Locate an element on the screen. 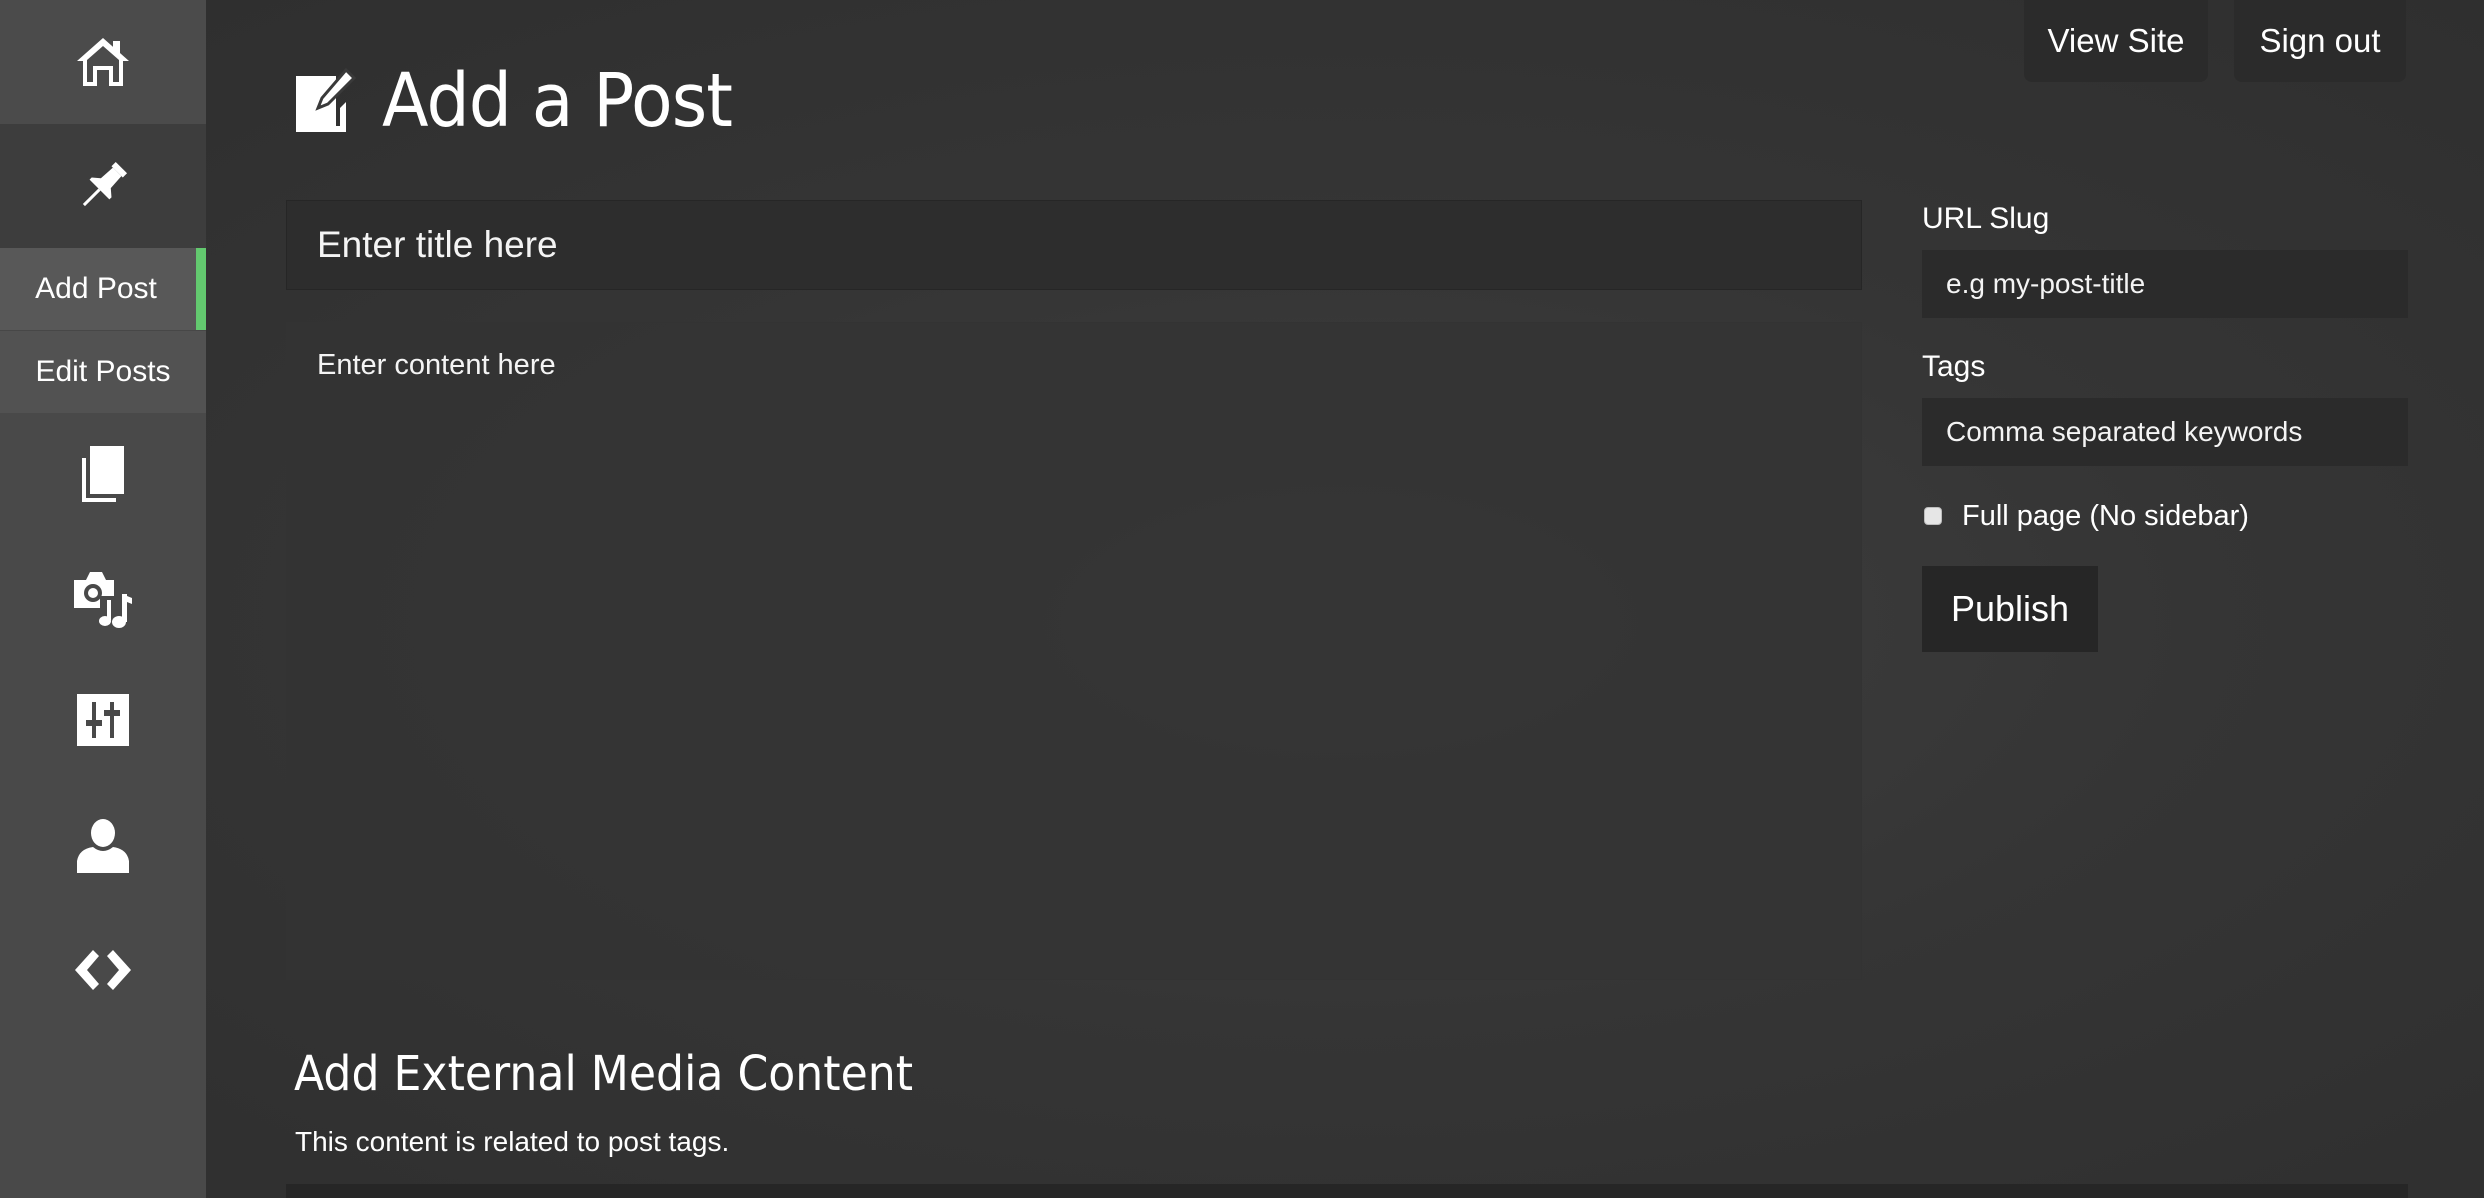  sidebar: Add Post Edit Posts is located at coordinates (103, 599).